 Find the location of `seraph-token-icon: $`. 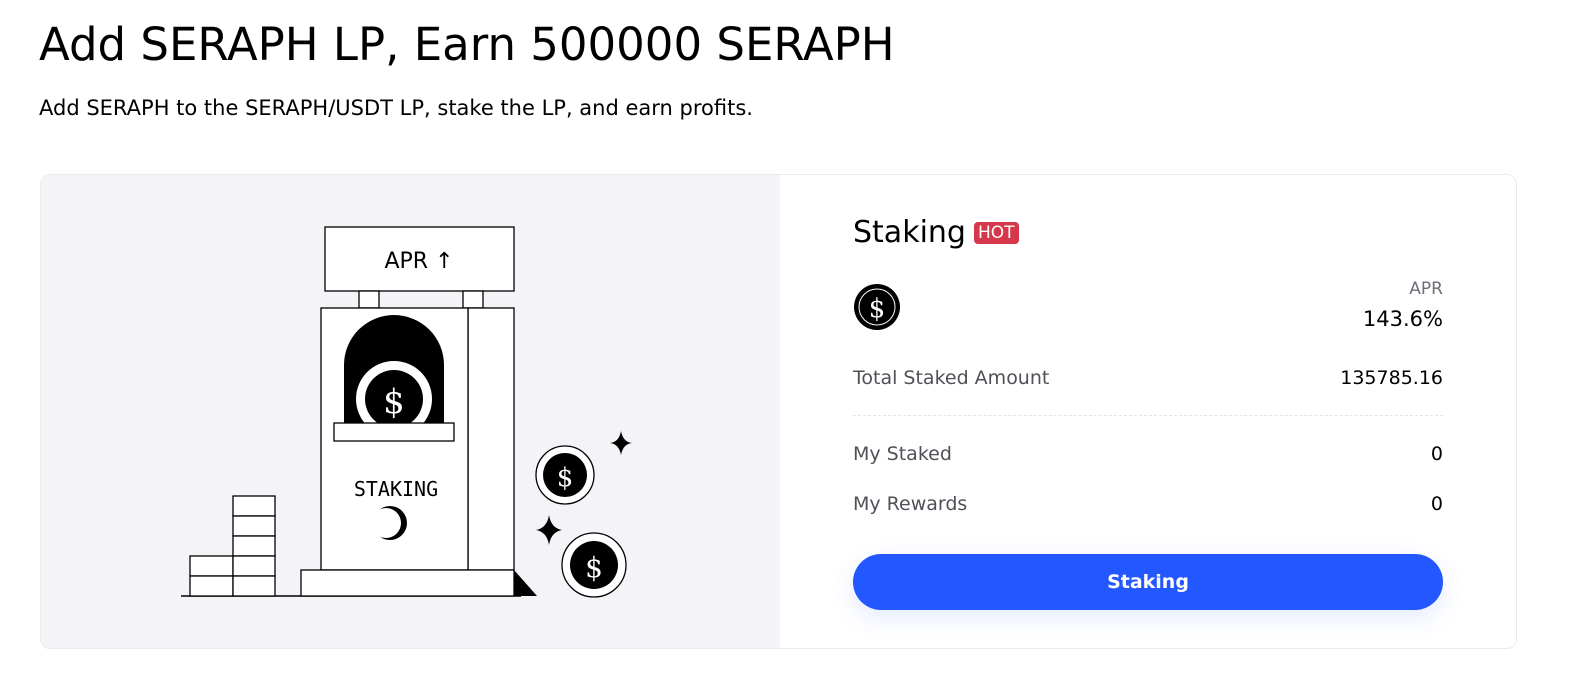

seraph-token-icon: $ is located at coordinates (877, 307).